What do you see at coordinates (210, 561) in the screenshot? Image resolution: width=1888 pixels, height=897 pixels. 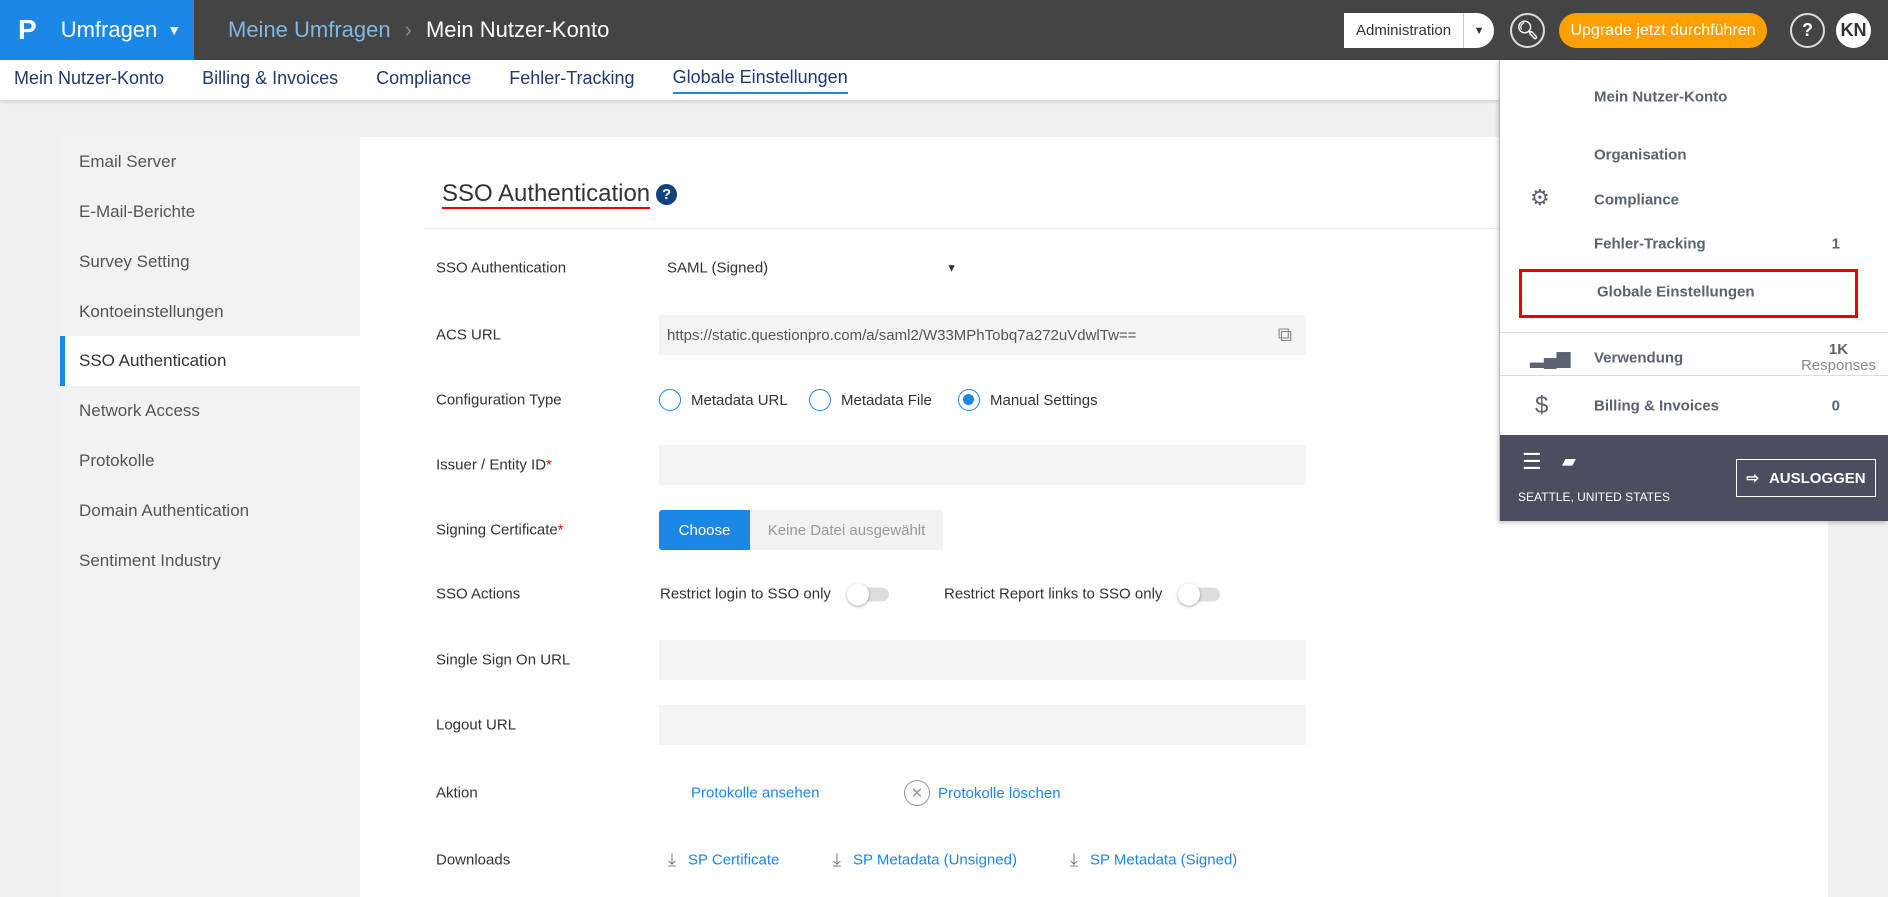 I see `sidebar-item-sentiment: Sentiment Industry` at bounding box center [210, 561].